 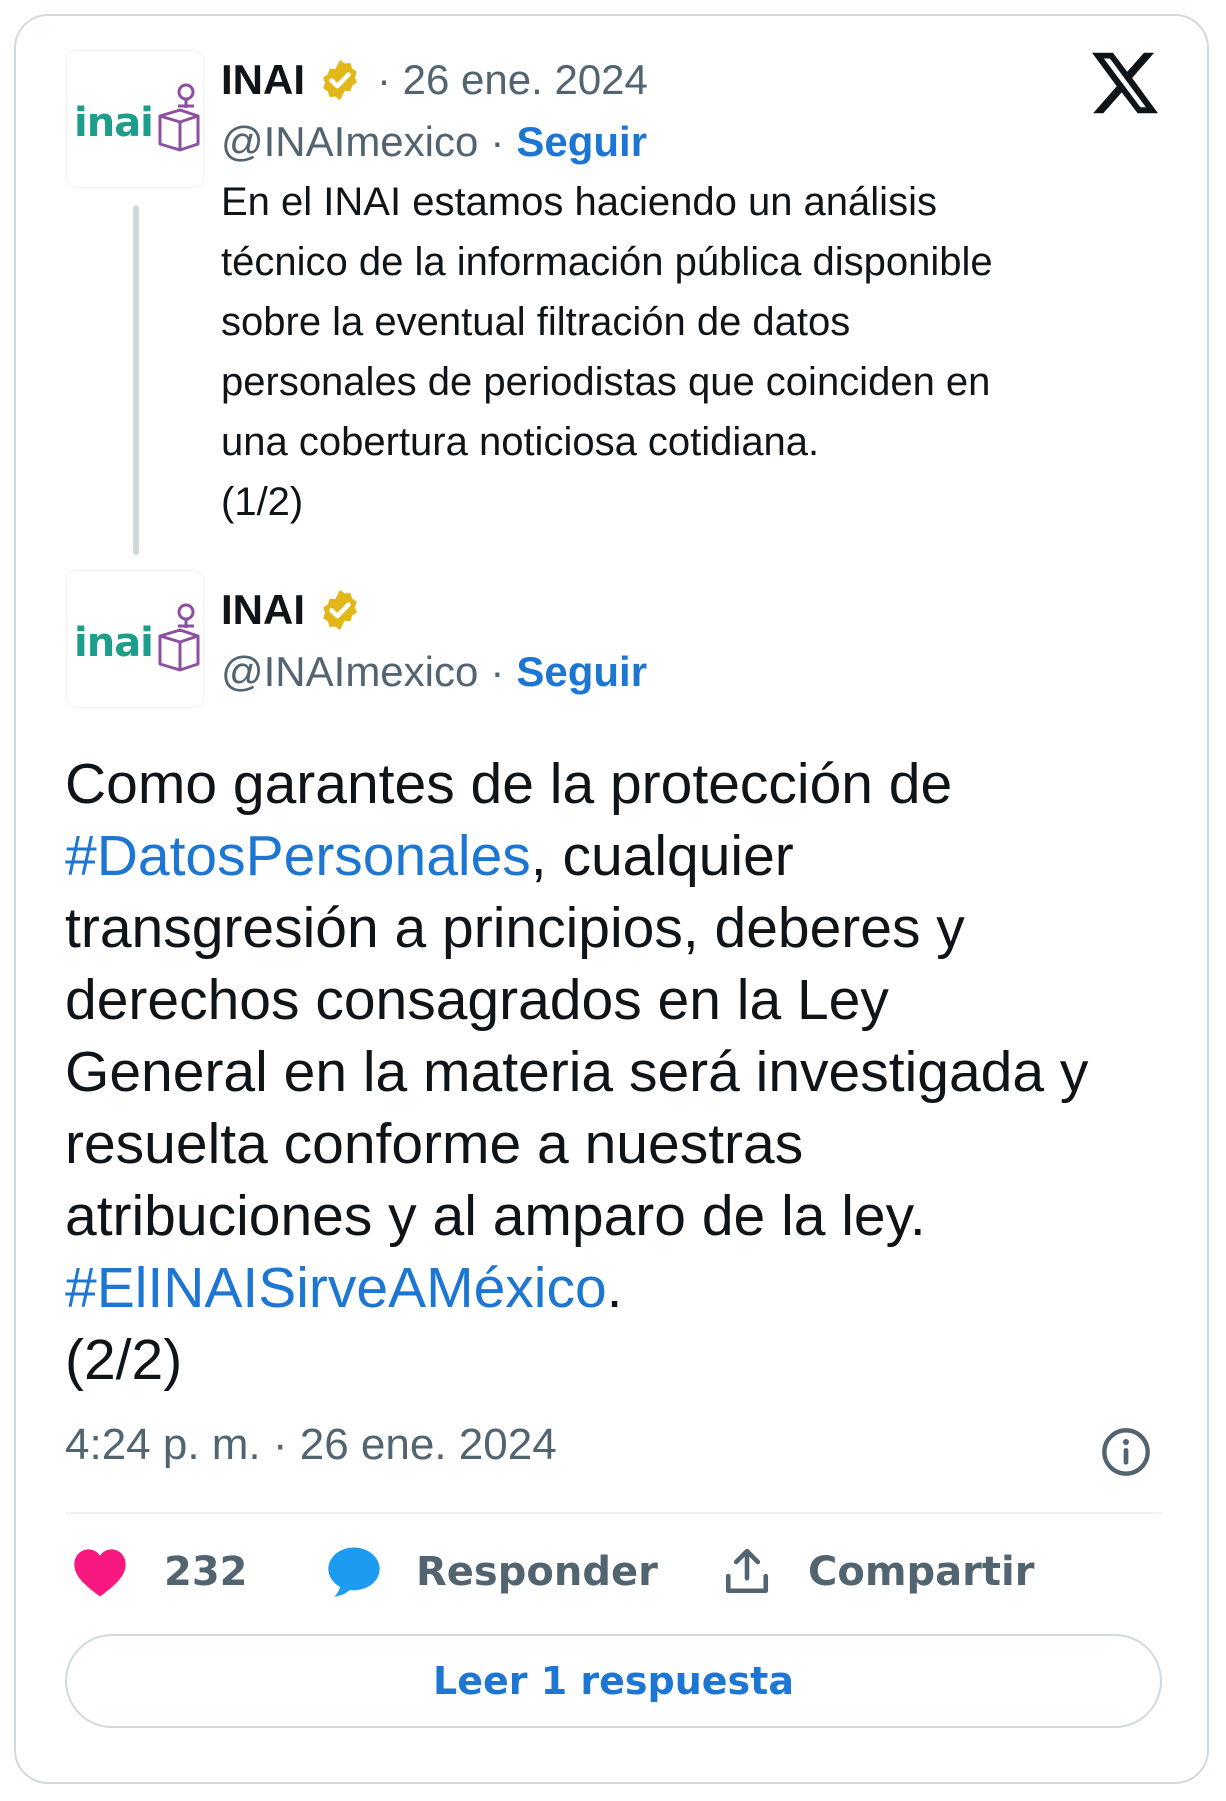 What do you see at coordinates (515, 928) in the screenshot?
I see `tweet-text-line: transgresión a principios, deberes y` at bounding box center [515, 928].